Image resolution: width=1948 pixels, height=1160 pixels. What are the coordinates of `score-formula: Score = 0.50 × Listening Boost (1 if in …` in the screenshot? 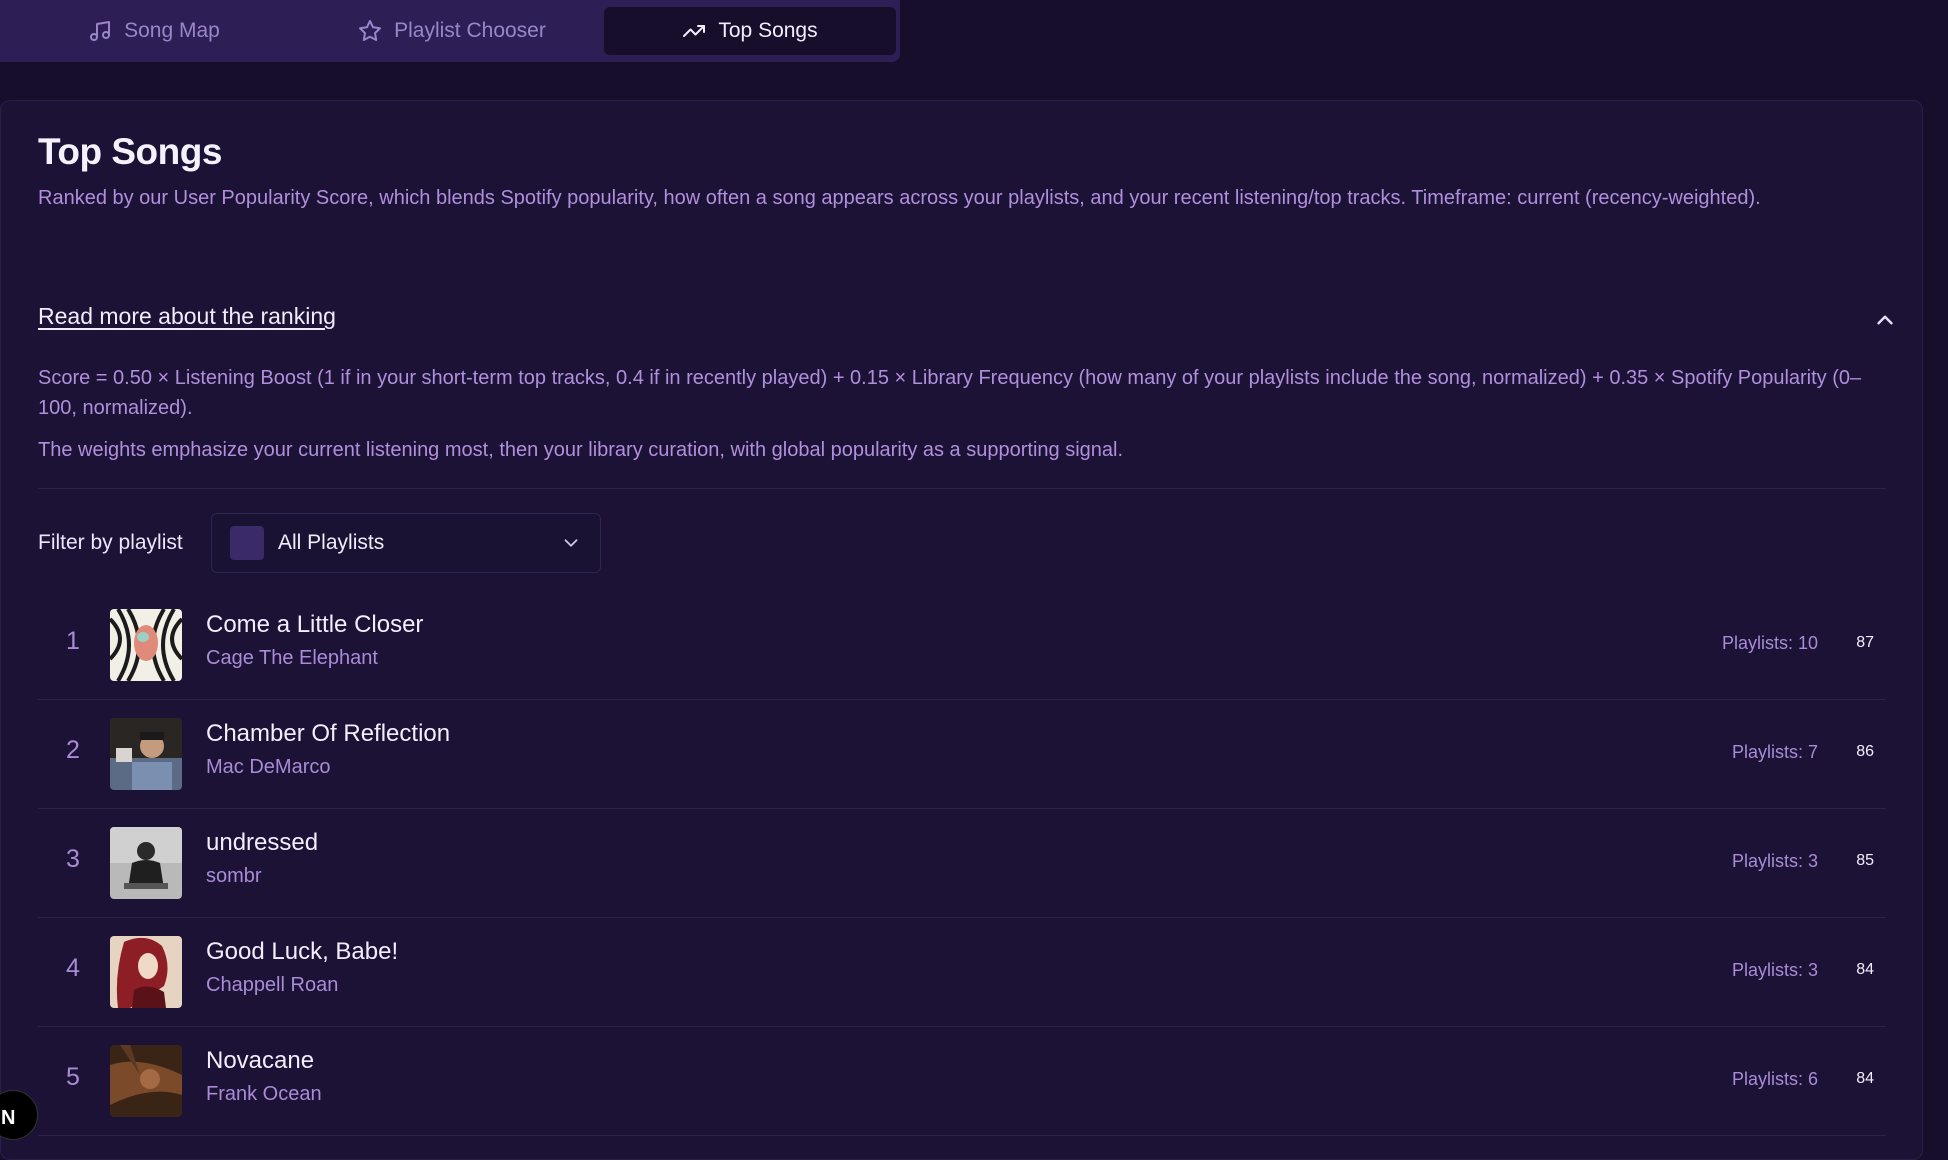 It's located at (950, 393).